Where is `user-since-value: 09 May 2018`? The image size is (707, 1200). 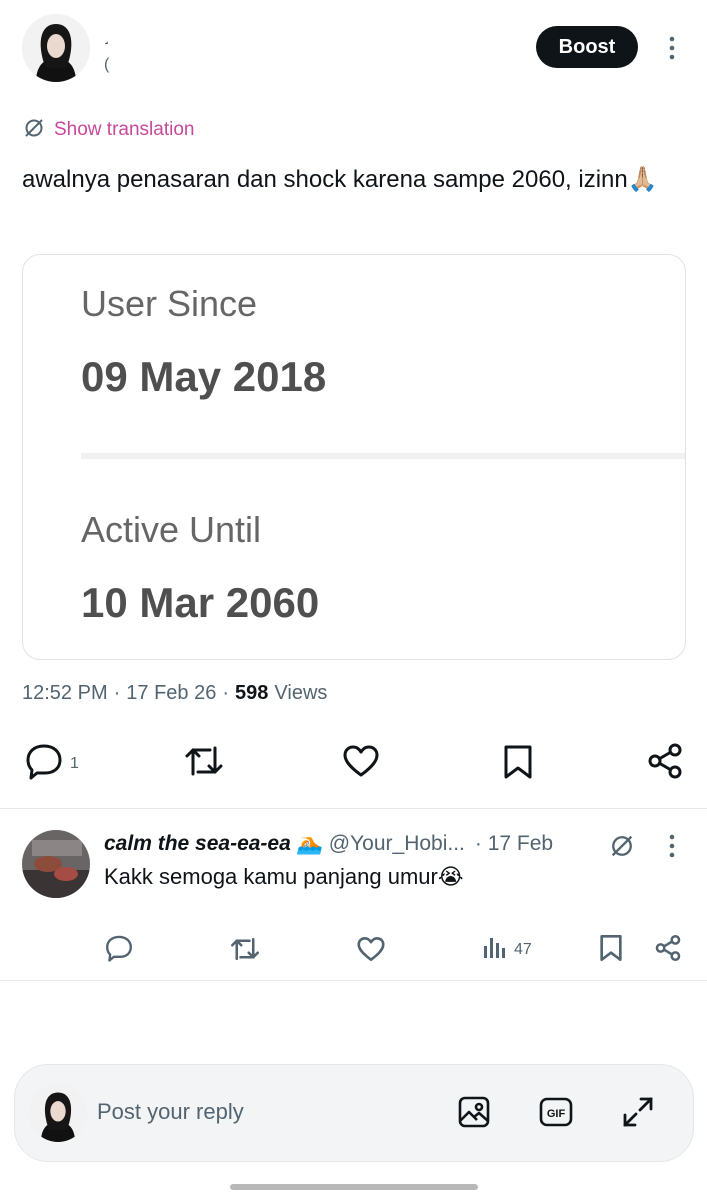
user-since-value: 09 May 2018 is located at coordinates (204, 376).